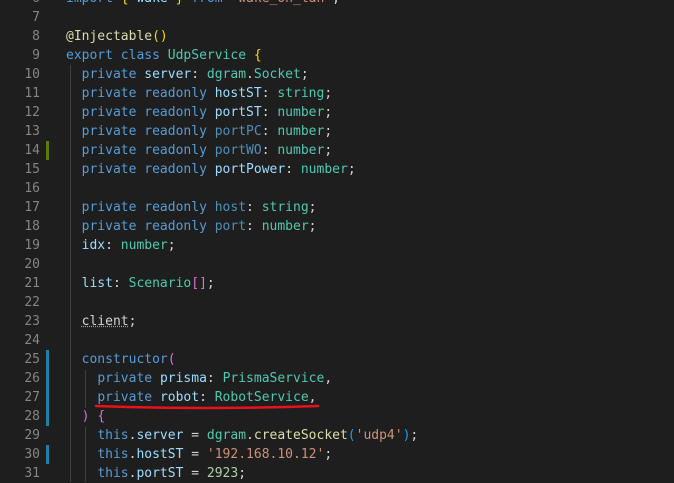 This screenshot has height=483, width=674. Describe the element at coordinates (207, 407) in the screenshot. I see `red-underline-annotation` at that location.